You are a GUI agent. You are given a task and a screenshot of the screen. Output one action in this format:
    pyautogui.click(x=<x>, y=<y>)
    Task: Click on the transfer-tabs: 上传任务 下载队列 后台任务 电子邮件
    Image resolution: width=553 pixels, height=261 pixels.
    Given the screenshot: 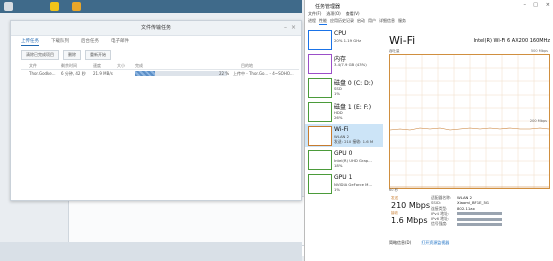 What is the action you would take?
    pyautogui.click(x=75, y=41)
    